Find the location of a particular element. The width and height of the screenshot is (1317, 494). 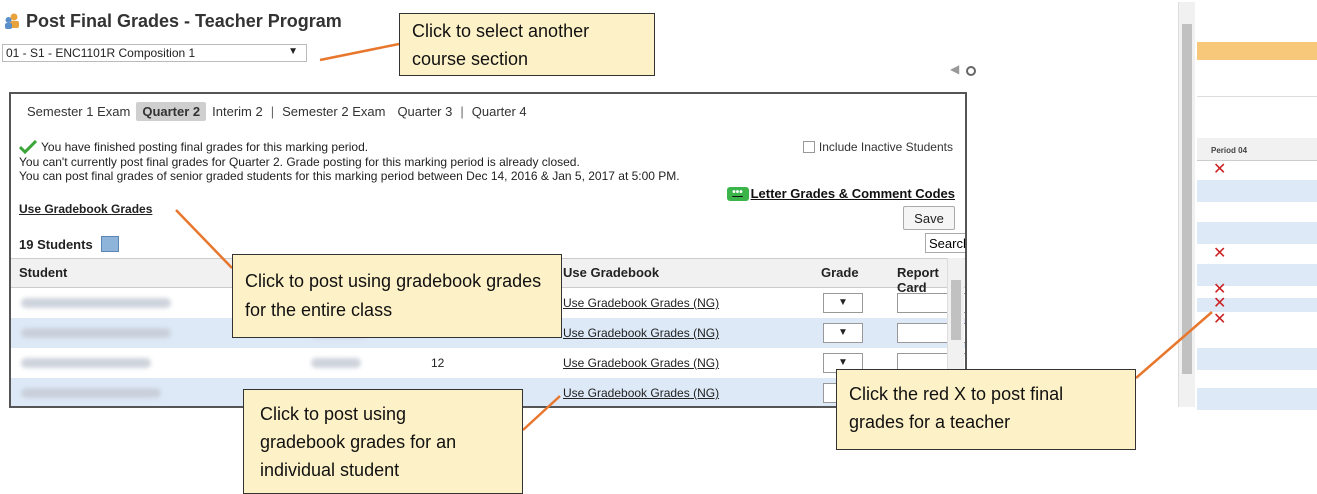

callout-course-section: Click to select another course section is located at coordinates (527, 44).